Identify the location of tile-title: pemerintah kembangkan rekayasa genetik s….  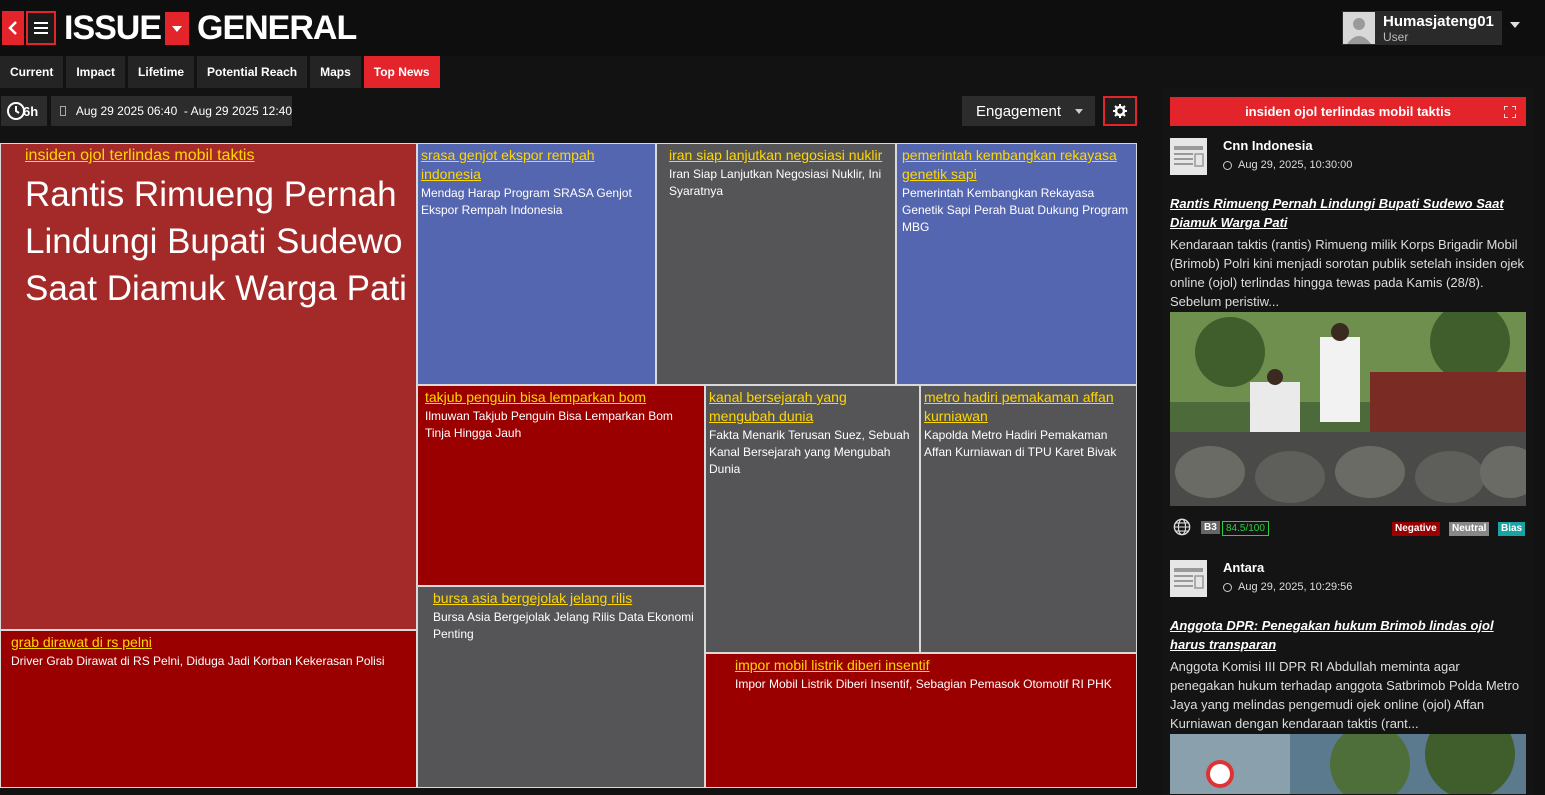
(1017, 165).